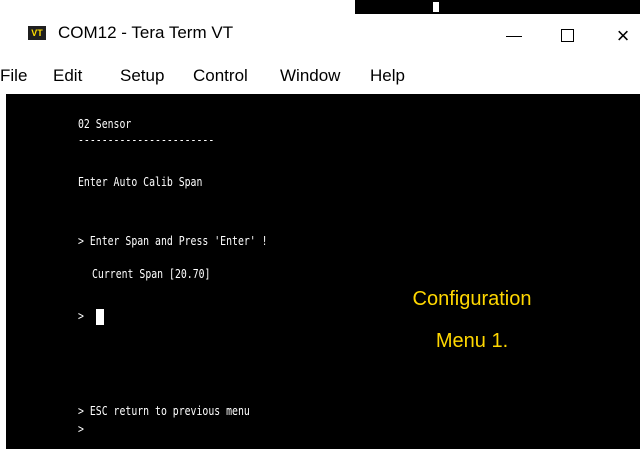  What do you see at coordinates (81, 429) in the screenshot?
I see `terminal-line-final-prompt: >` at bounding box center [81, 429].